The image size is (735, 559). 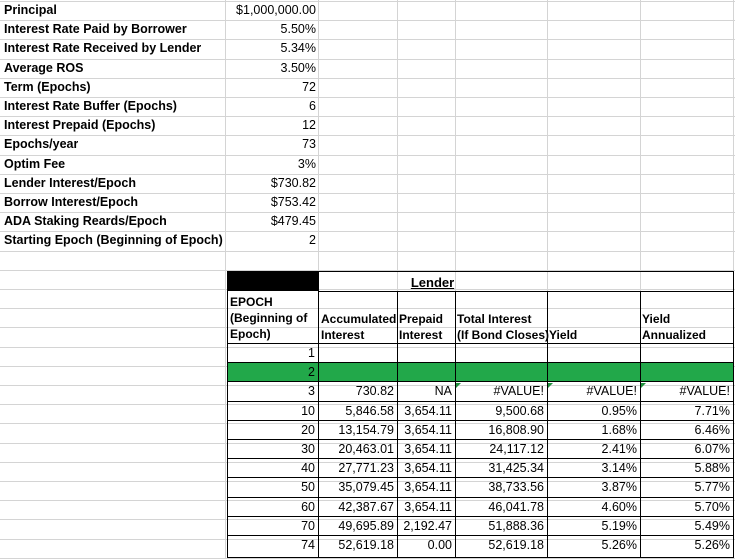 What do you see at coordinates (271, 468) in the screenshot?
I see `table-cell-epoch: 40` at bounding box center [271, 468].